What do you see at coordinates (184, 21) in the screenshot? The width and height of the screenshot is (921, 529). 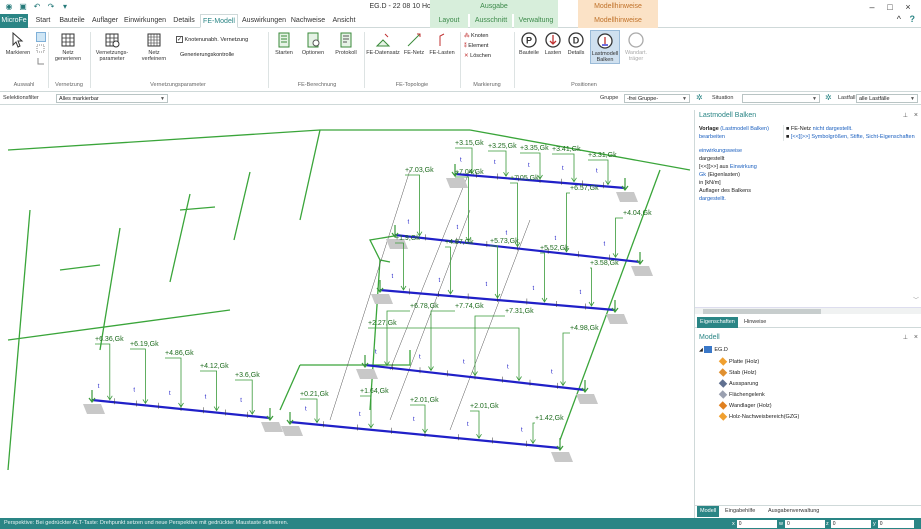 I see `tab-details: Details` at bounding box center [184, 21].